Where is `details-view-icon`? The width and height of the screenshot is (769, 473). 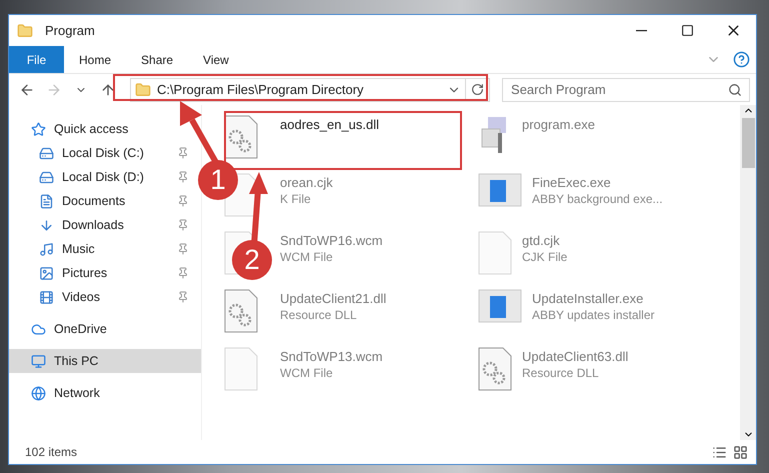
details-view-icon is located at coordinates (719, 452).